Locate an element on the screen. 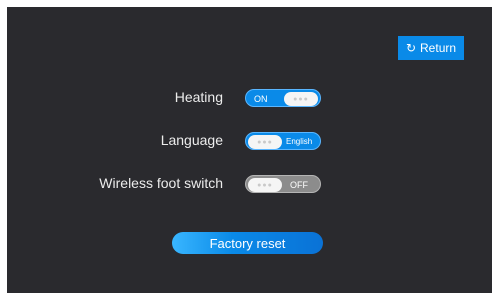 This screenshot has height=302, width=504. language-toggle: ●●● English is located at coordinates (283, 141).